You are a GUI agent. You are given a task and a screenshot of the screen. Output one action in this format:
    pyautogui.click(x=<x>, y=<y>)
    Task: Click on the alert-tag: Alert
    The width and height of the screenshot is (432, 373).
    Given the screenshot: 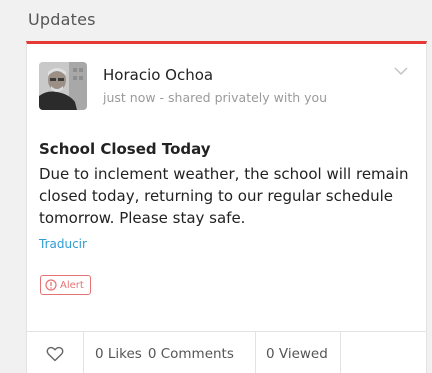 What is the action you would take?
    pyautogui.click(x=65, y=285)
    